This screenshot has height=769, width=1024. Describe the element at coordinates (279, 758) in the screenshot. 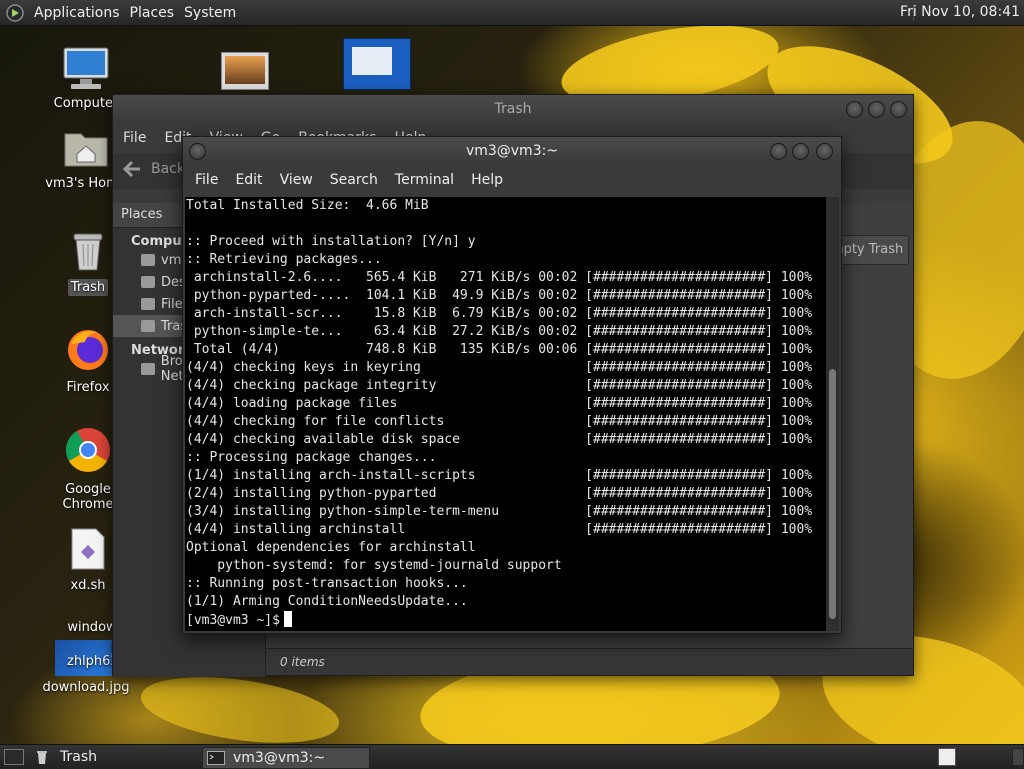

I see `taskbar-item-label: vm3@vm3:~` at that location.